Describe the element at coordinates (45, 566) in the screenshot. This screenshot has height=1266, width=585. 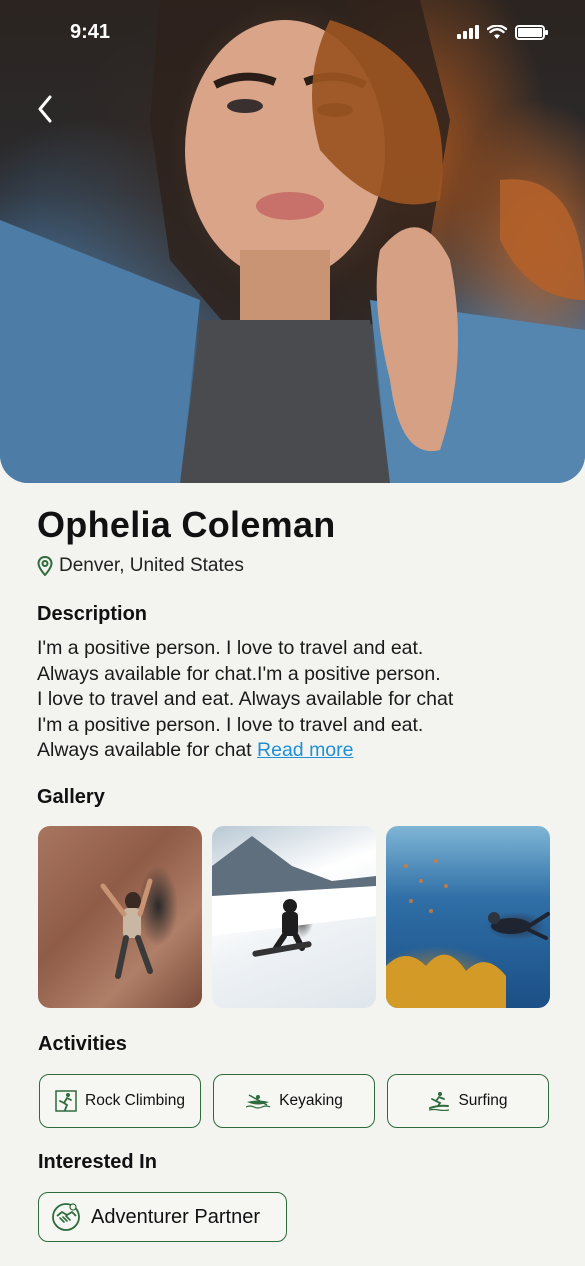
I see `location-pin-icon` at that location.